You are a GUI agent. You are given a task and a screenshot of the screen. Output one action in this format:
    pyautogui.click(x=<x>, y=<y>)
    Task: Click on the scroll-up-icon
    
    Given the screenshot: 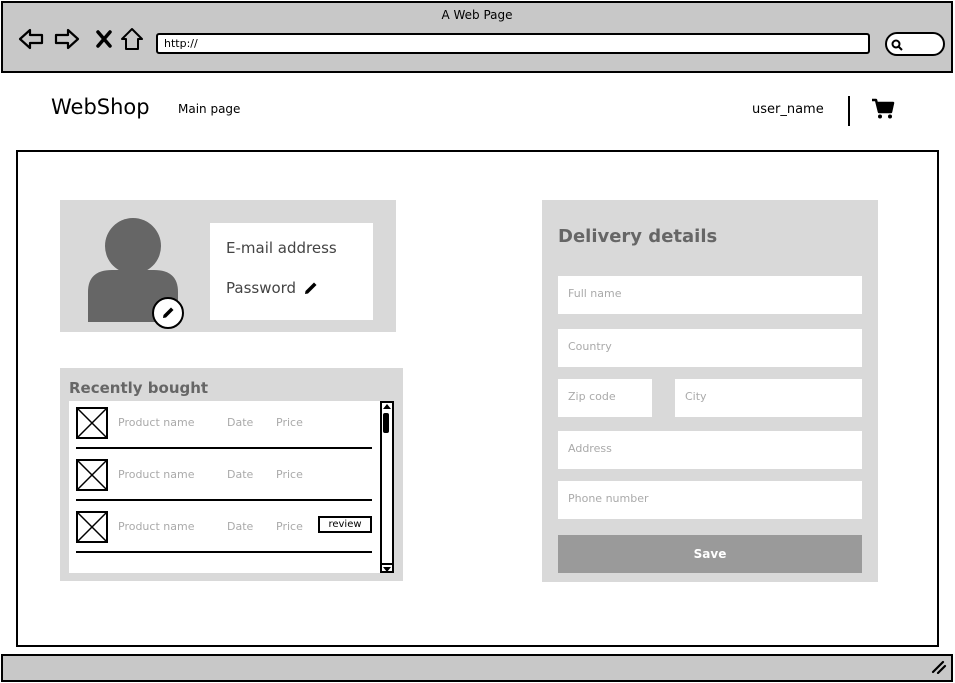 What is the action you would take?
    pyautogui.click(x=387, y=406)
    